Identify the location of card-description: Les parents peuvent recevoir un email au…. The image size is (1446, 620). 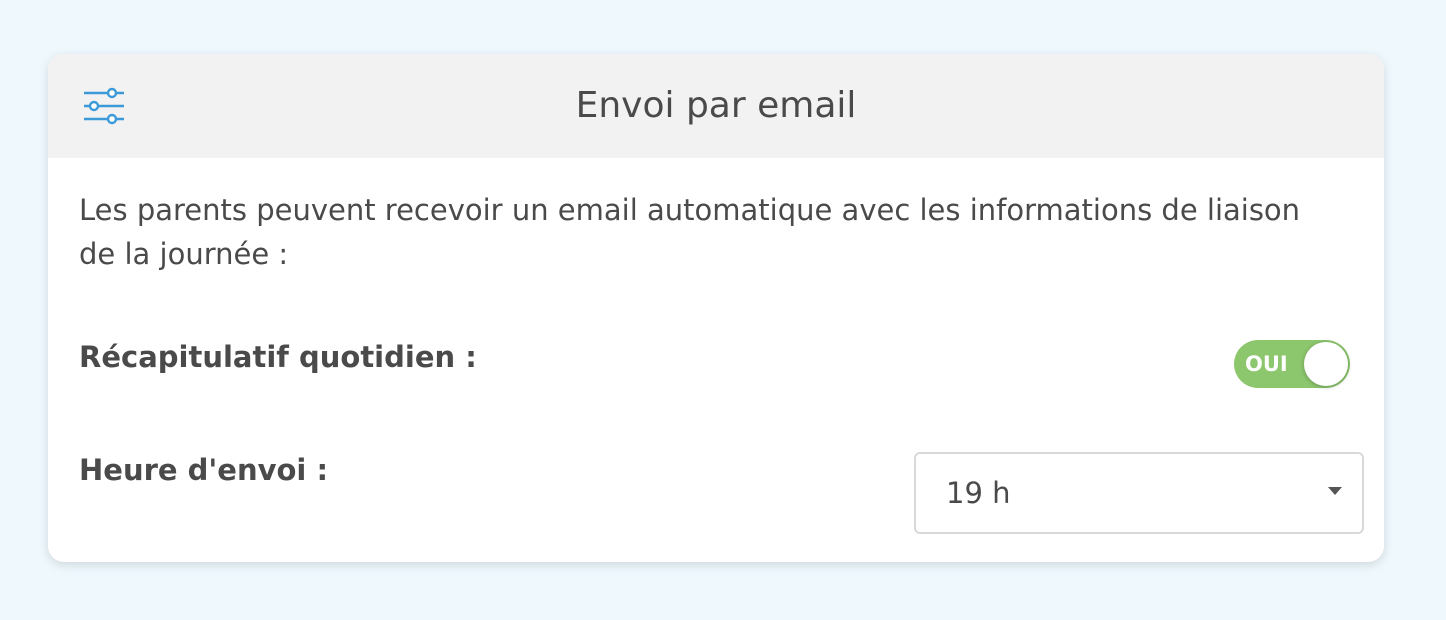
(690, 232).